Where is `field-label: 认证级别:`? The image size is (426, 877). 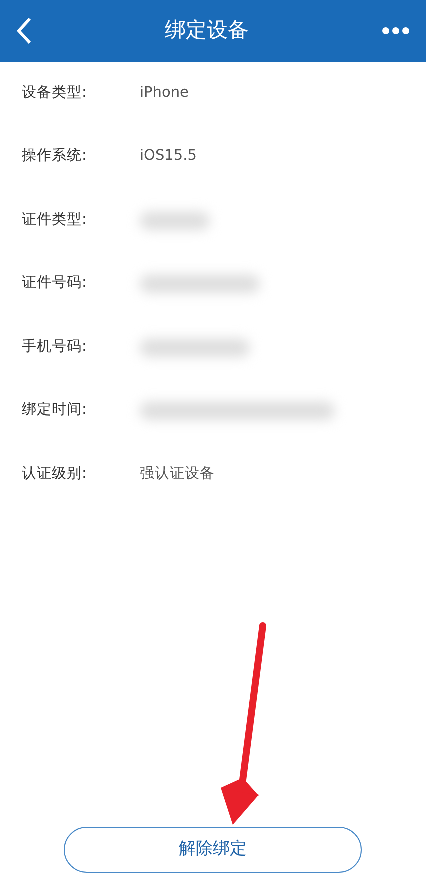
field-label: 认证级别: is located at coordinates (55, 474).